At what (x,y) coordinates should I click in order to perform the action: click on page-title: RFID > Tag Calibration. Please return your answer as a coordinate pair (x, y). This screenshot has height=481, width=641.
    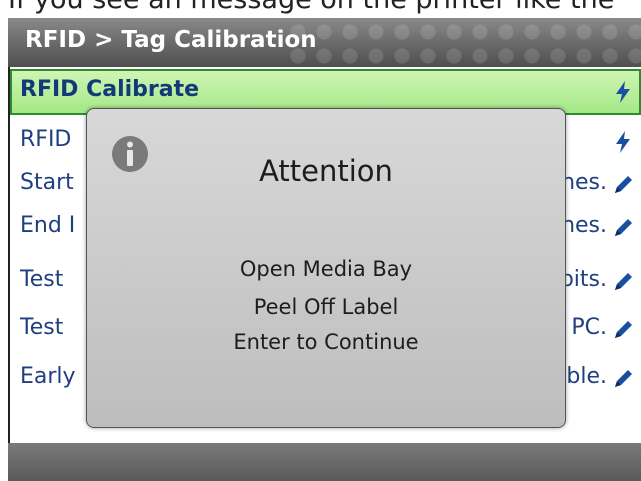
    Looking at the image, I should click on (171, 40).